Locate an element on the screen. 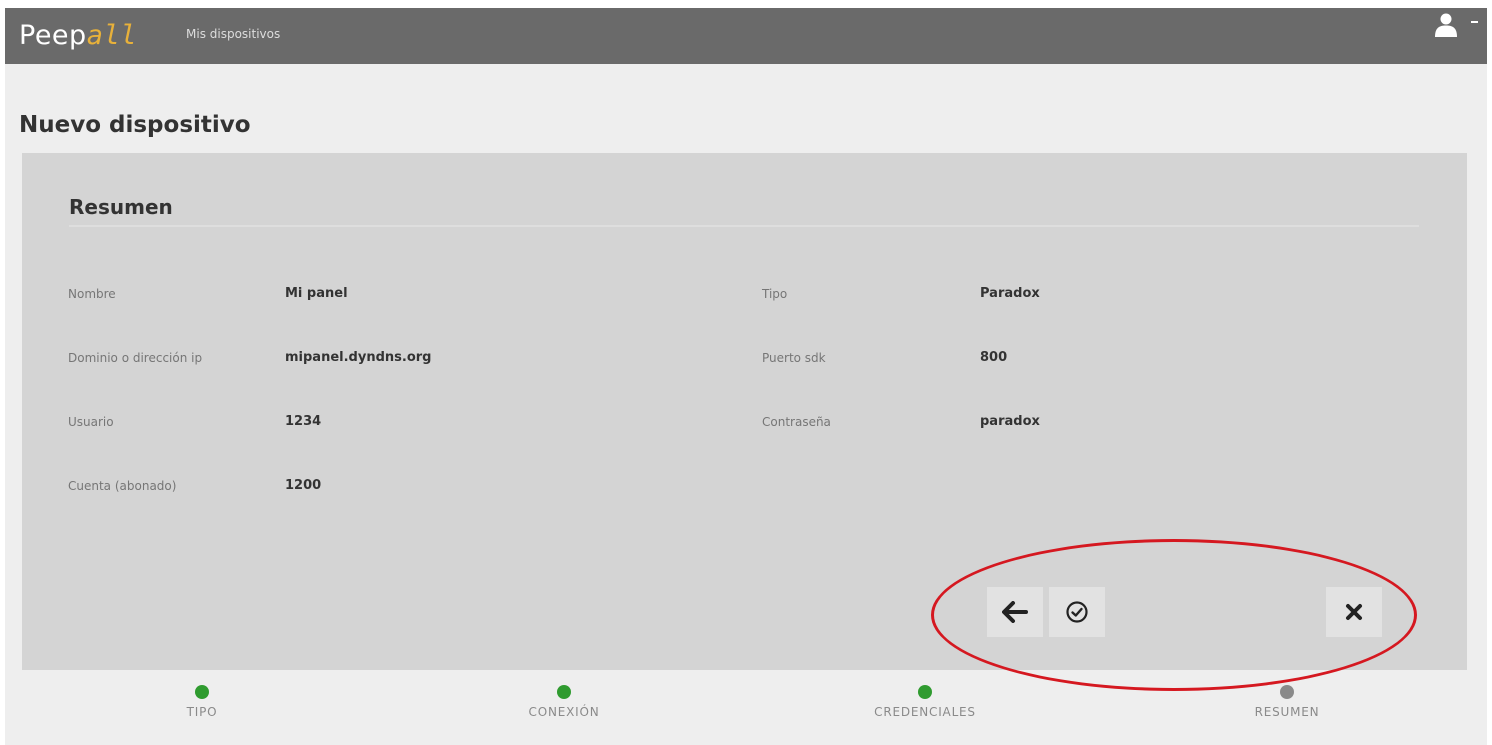  field-label-tipo: Tipo is located at coordinates (775, 294).